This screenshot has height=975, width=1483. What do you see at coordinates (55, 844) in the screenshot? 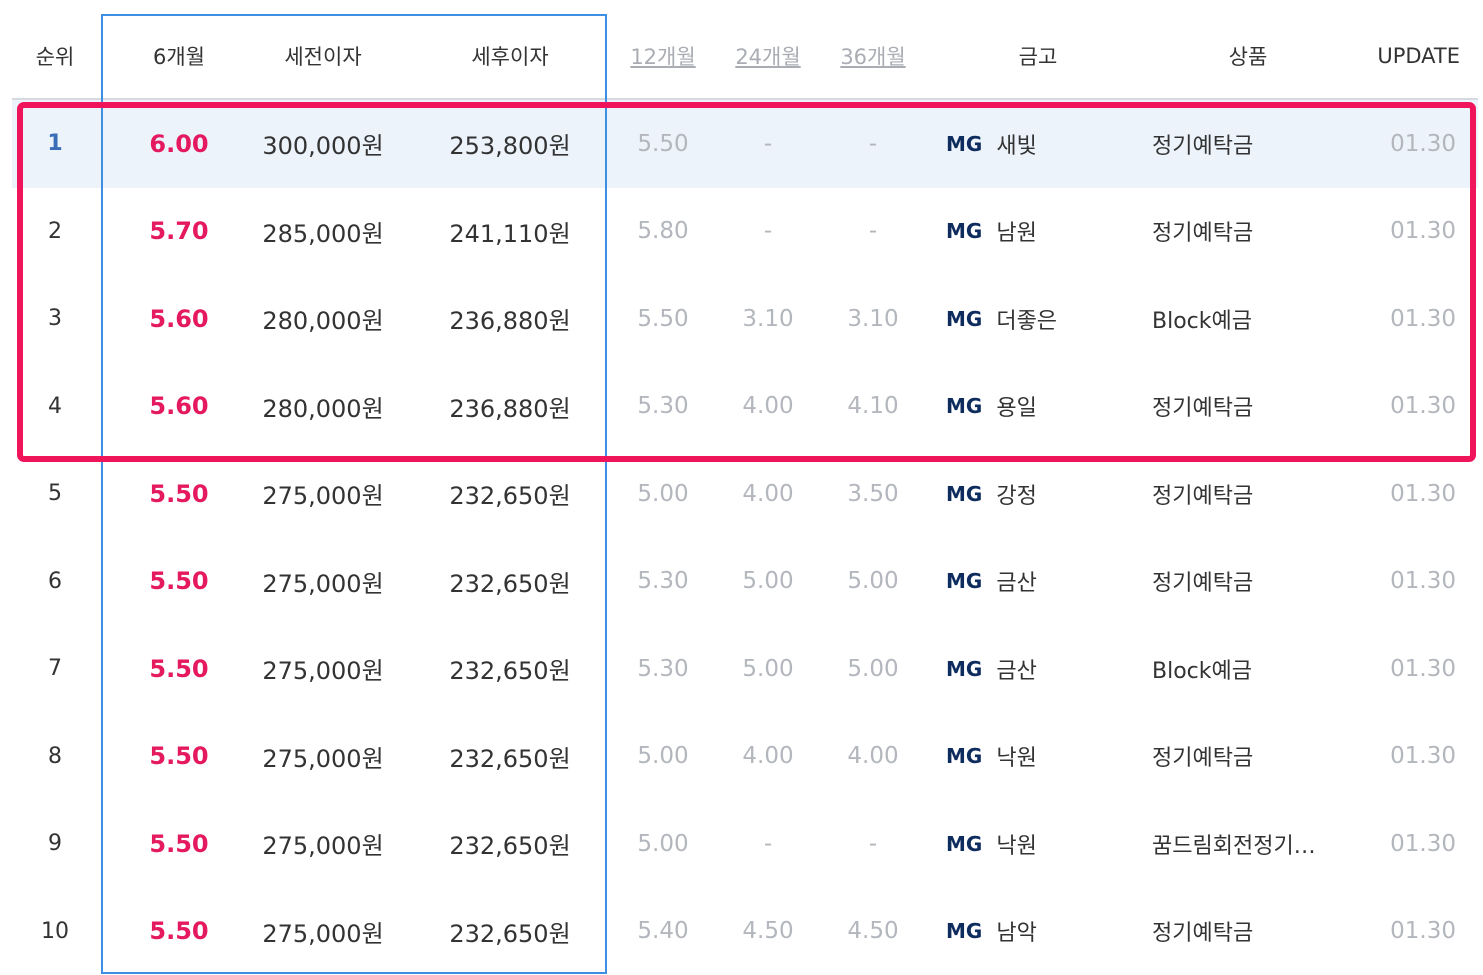
I see `rank-cell: 9` at bounding box center [55, 844].